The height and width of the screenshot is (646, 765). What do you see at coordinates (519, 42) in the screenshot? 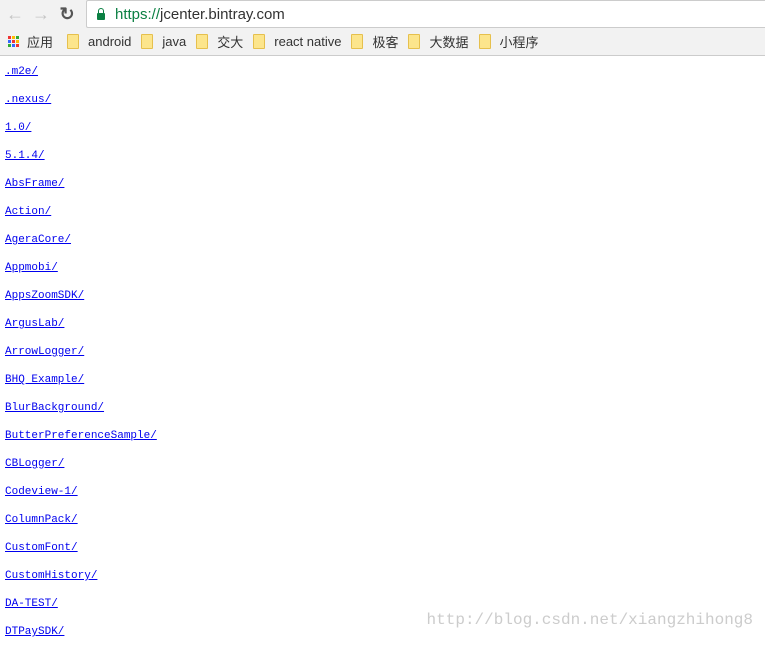
I see `bookmark-label: 小程序` at bounding box center [519, 42].